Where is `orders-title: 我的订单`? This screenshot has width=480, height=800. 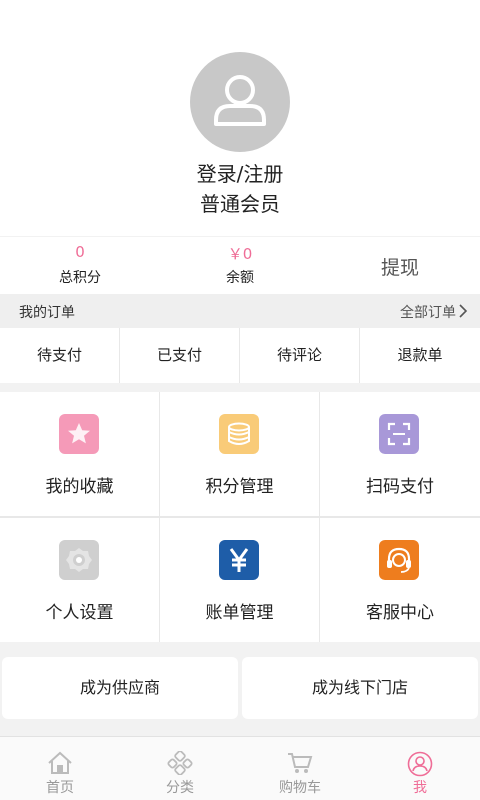 orders-title: 我的订单 is located at coordinates (47, 313).